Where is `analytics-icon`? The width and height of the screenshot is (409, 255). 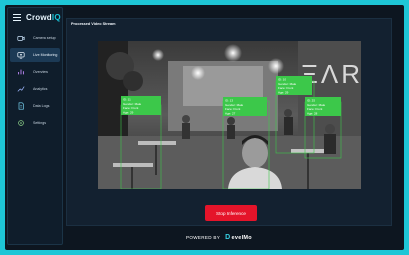
analytics-icon is located at coordinates (21, 89).